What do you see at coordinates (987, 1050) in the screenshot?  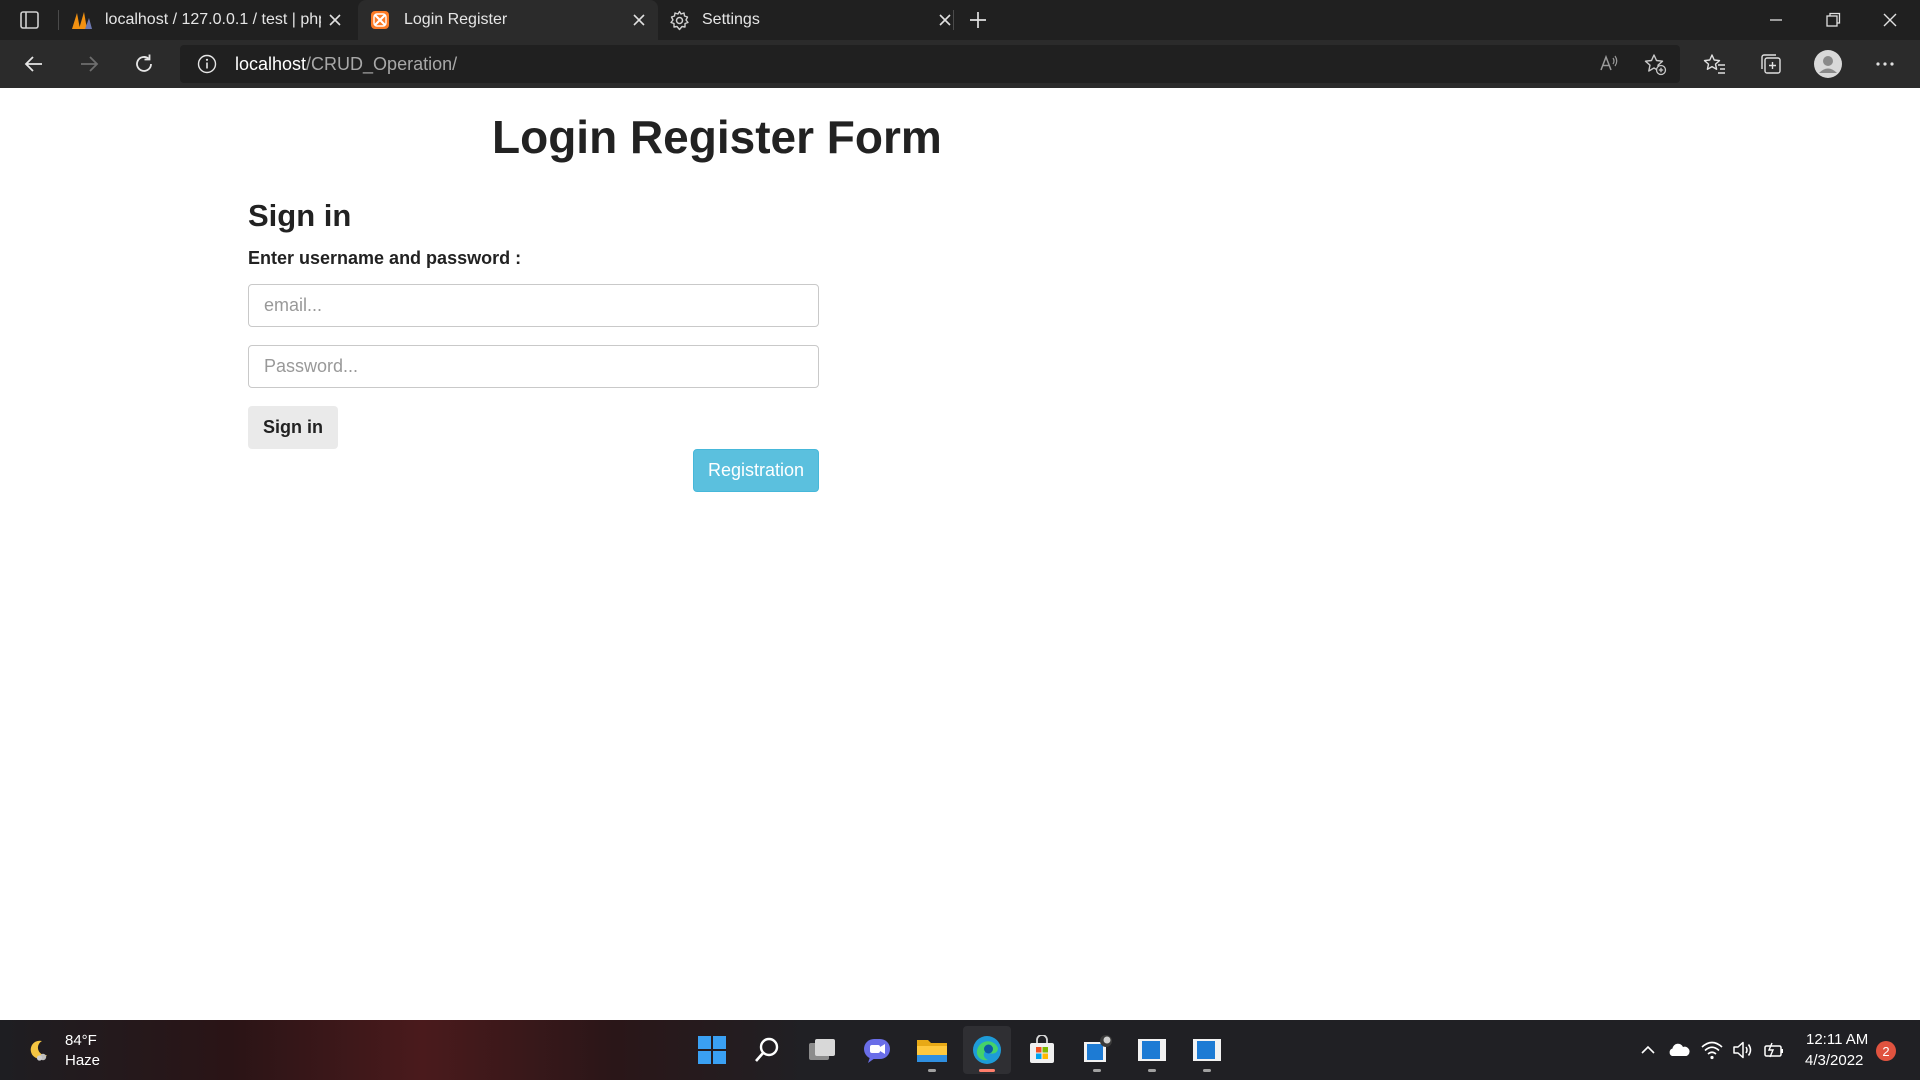 I see `edge-icon` at bounding box center [987, 1050].